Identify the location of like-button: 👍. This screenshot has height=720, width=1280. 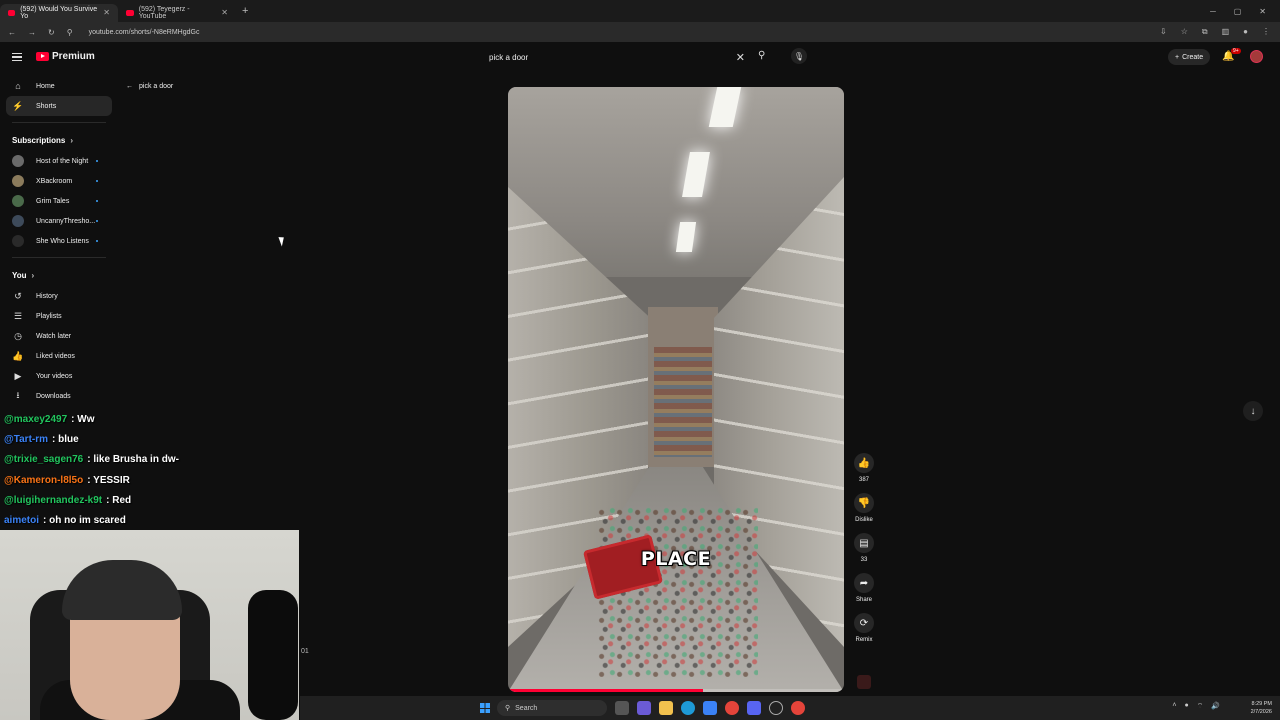
(864, 463).